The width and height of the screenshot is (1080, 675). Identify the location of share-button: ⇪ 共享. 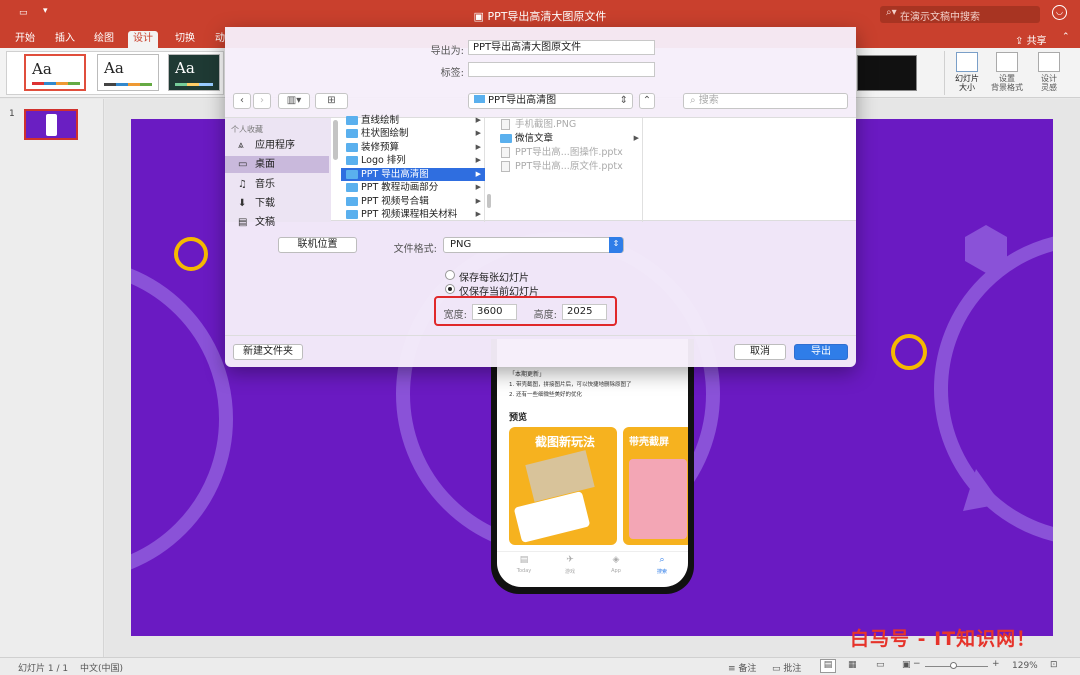
(1031, 39).